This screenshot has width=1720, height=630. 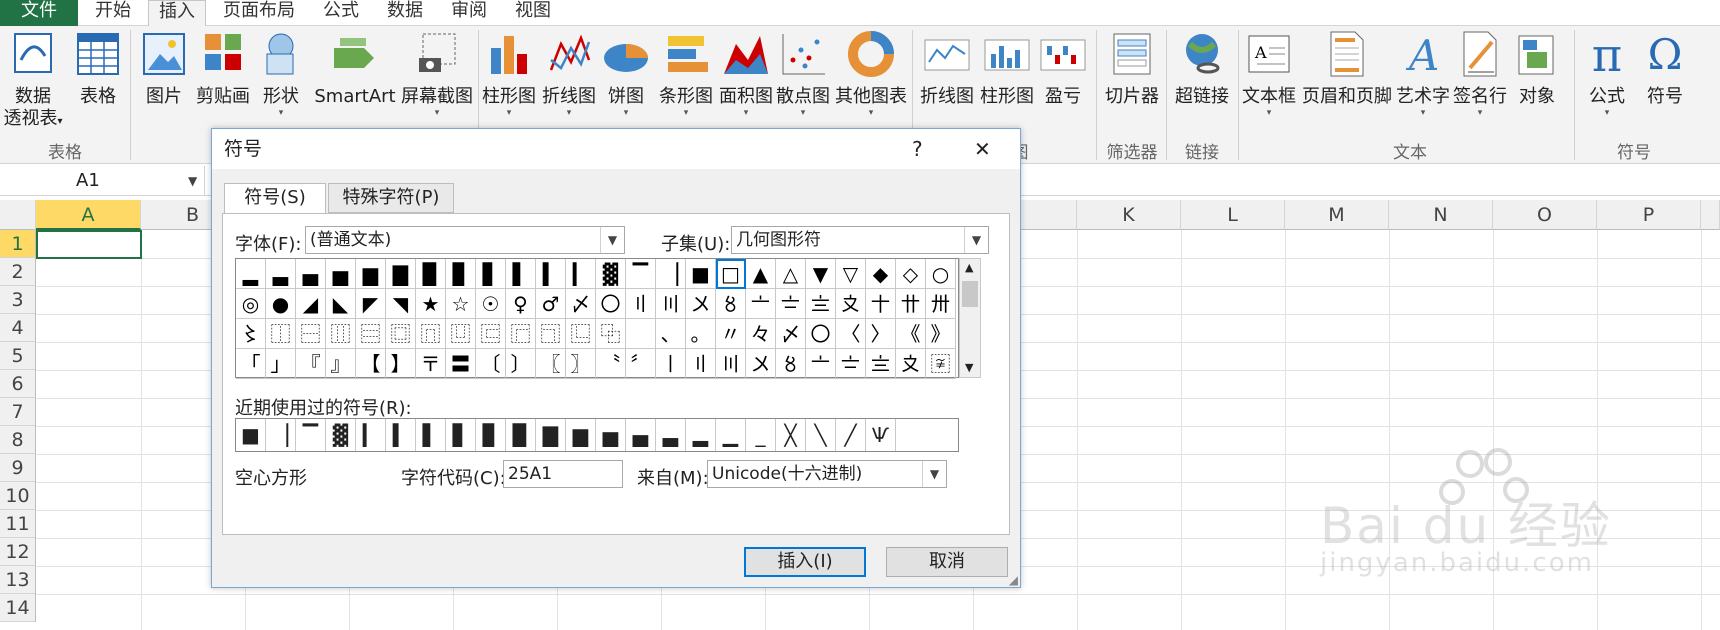 What do you see at coordinates (941, 334) in the screenshot?
I see `symbol-cell: 》` at bounding box center [941, 334].